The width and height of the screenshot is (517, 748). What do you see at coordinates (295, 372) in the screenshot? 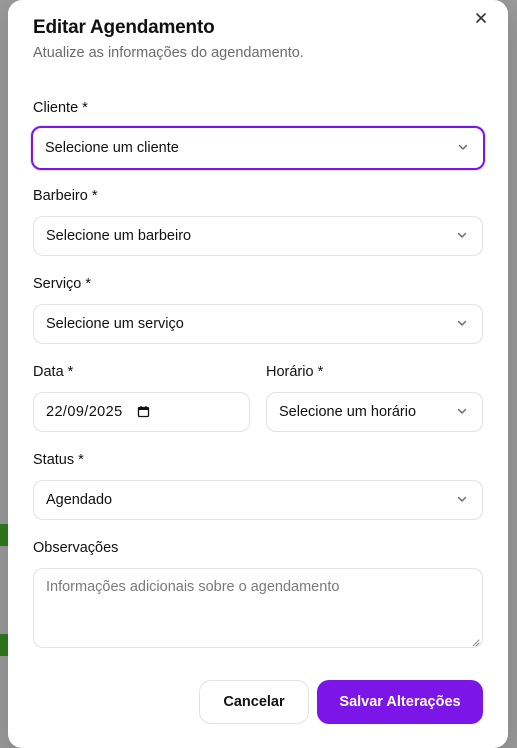
I see `horario-label: Horário *` at bounding box center [295, 372].